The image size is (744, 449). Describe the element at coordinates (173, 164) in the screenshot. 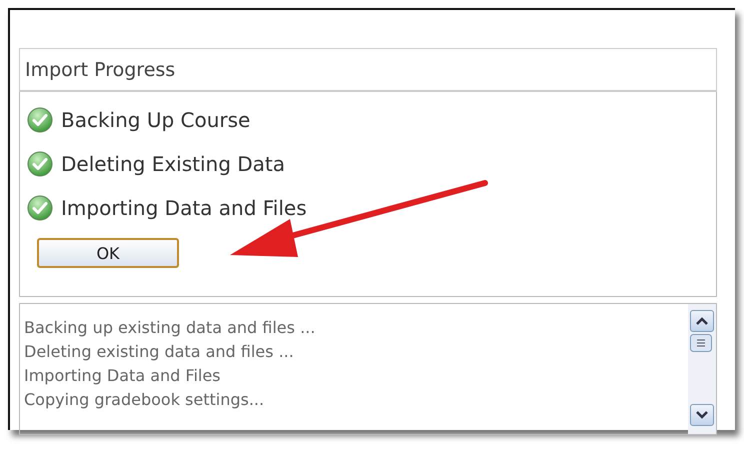

I see `step-label: Deleting Existing Data` at that location.